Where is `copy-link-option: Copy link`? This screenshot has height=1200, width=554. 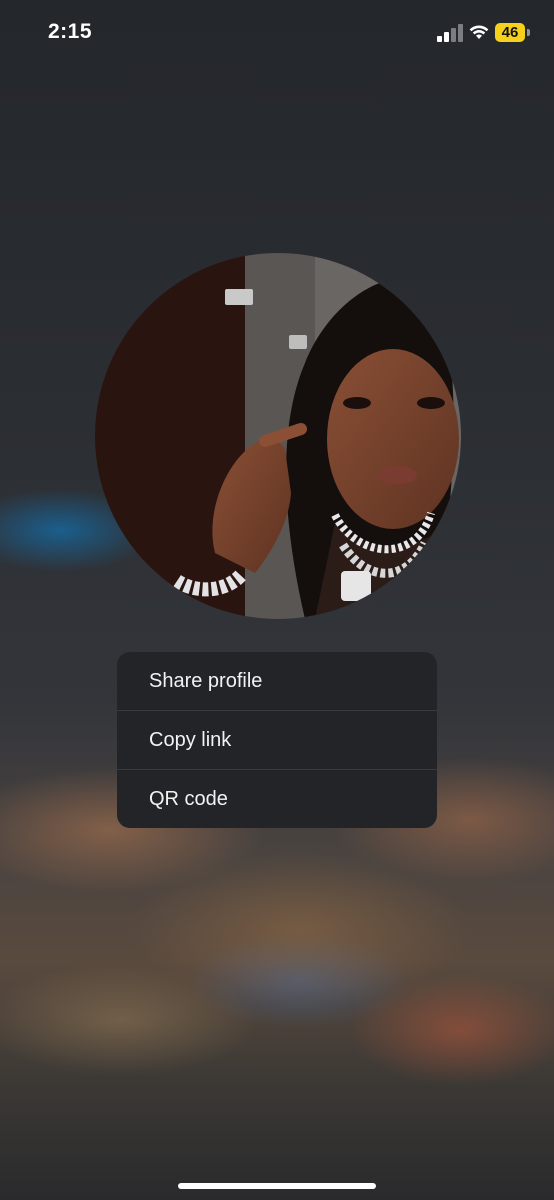
copy-link-option: Copy link is located at coordinates (277, 740).